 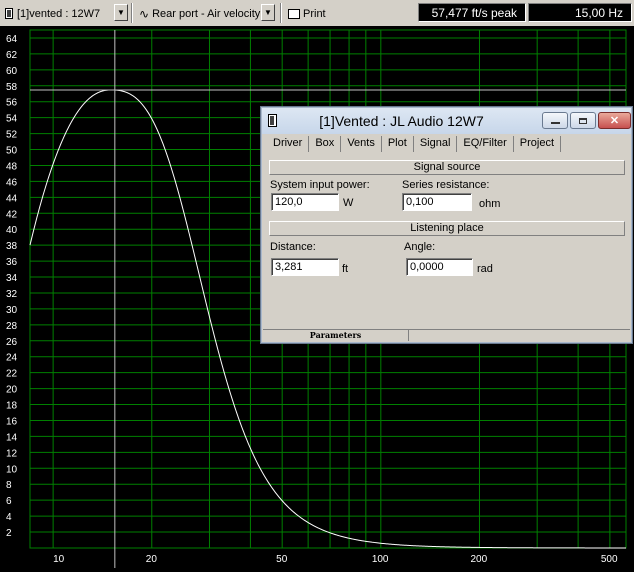 I want to click on y-tick-label: 44, so click(x=12, y=198).